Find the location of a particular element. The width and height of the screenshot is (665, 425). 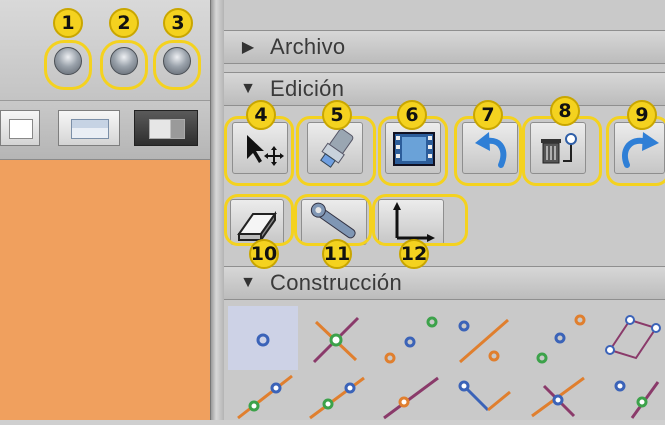

intersection-icon is located at coordinates (336, 340).